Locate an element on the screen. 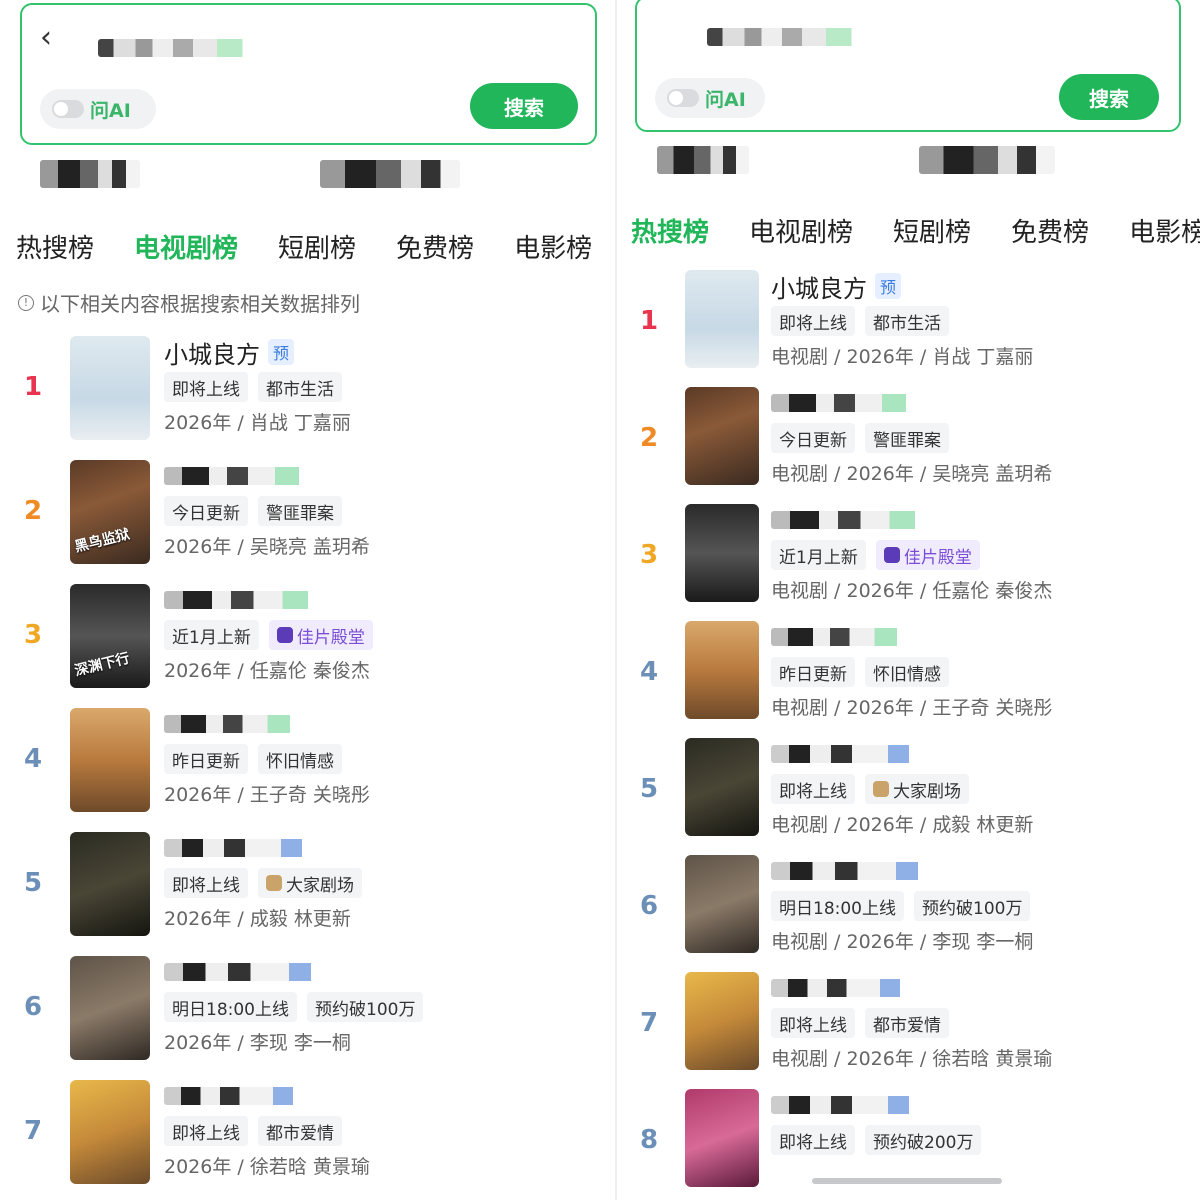 The image size is (1200, 1200). list-item: 2 今日更新 警匪罪案 电视剧 / 2026年 / 吴晓亮 盖玥希 is located at coordinates (908, 442).